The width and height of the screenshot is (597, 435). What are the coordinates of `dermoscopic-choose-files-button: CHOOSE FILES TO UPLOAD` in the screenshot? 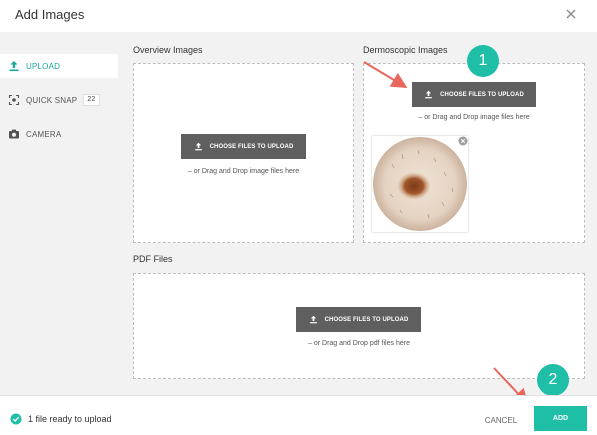 It's located at (474, 94).